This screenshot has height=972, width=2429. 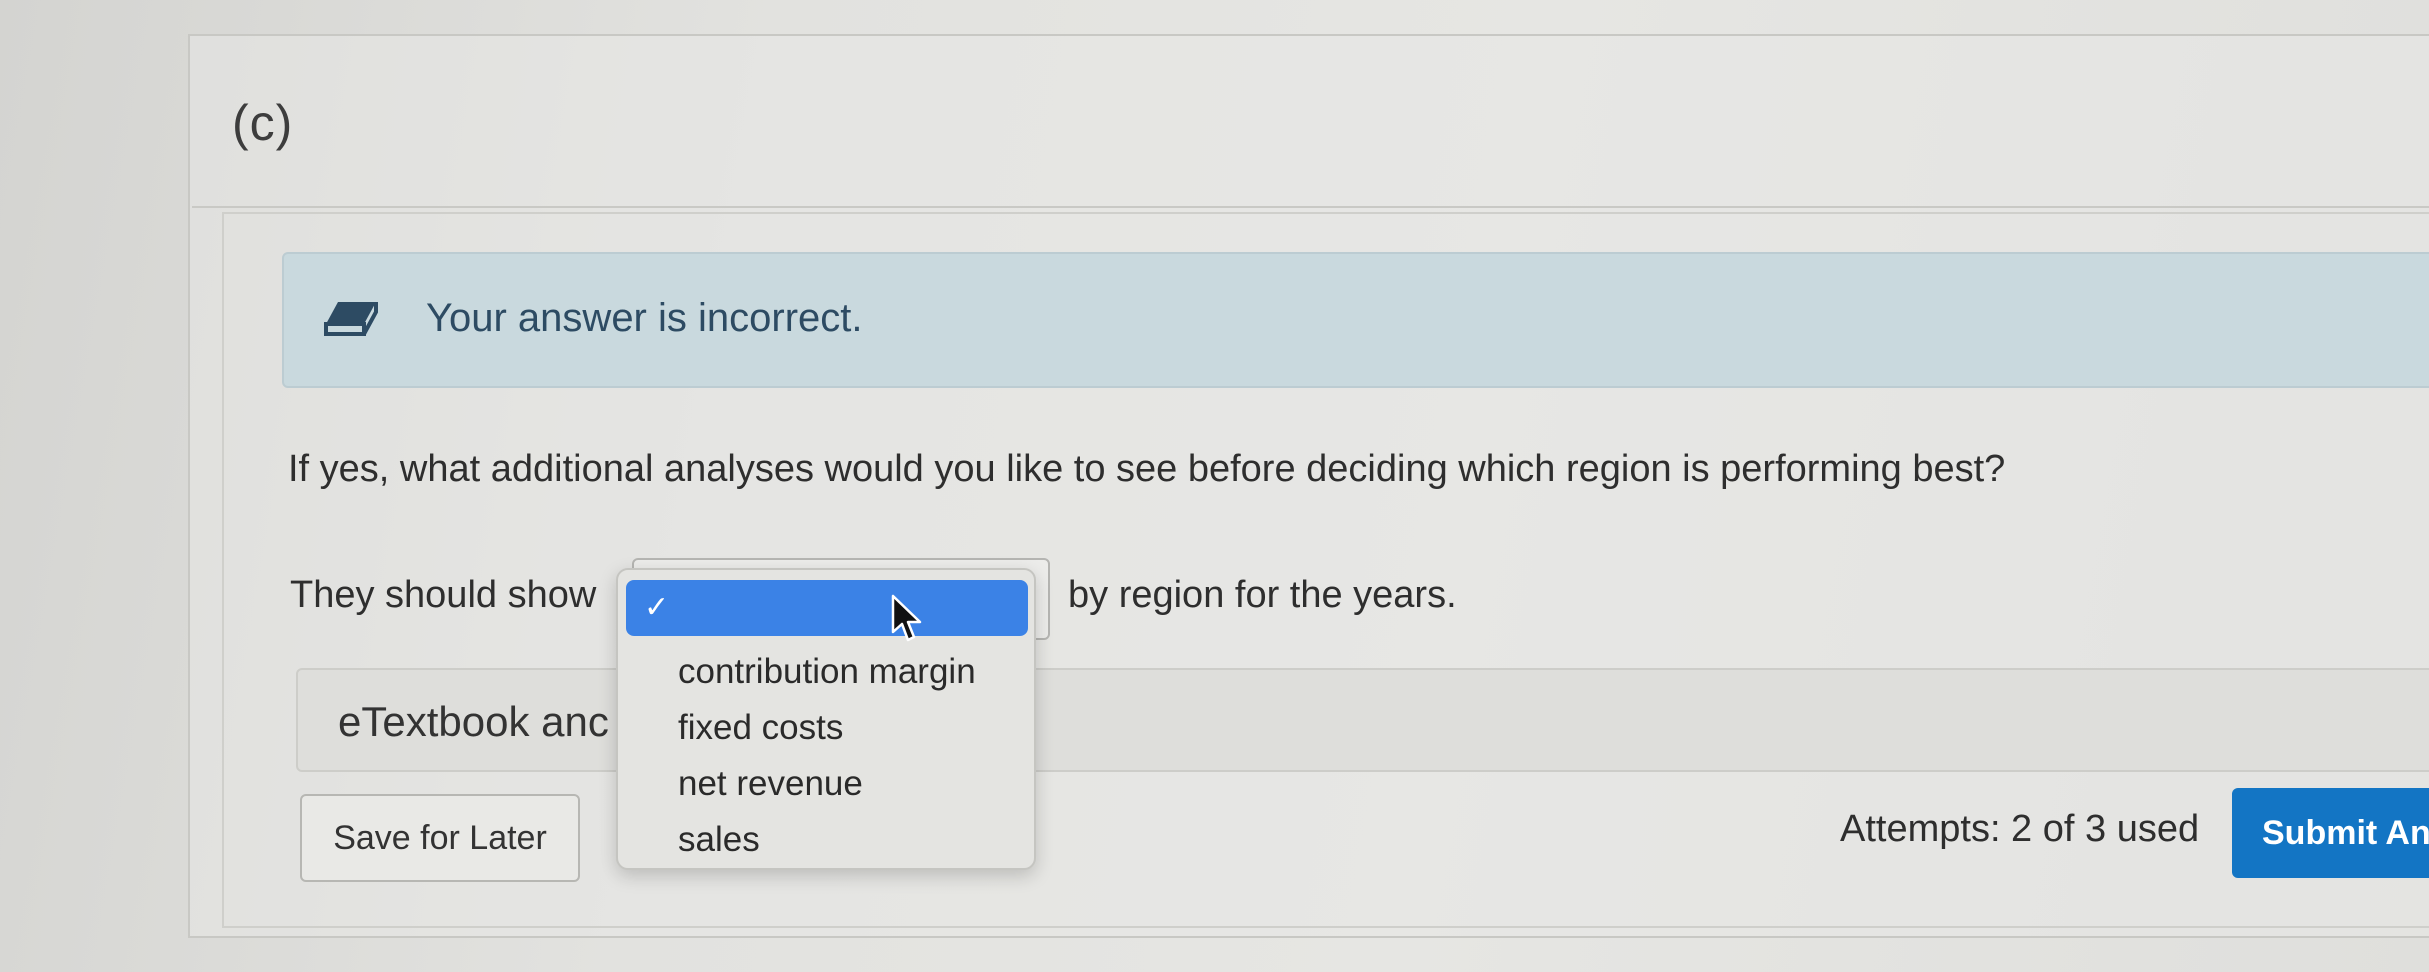 What do you see at coordinates (351, 319) in the screenshot?
I see `eraser-icon` at bounding box center [351, 319].